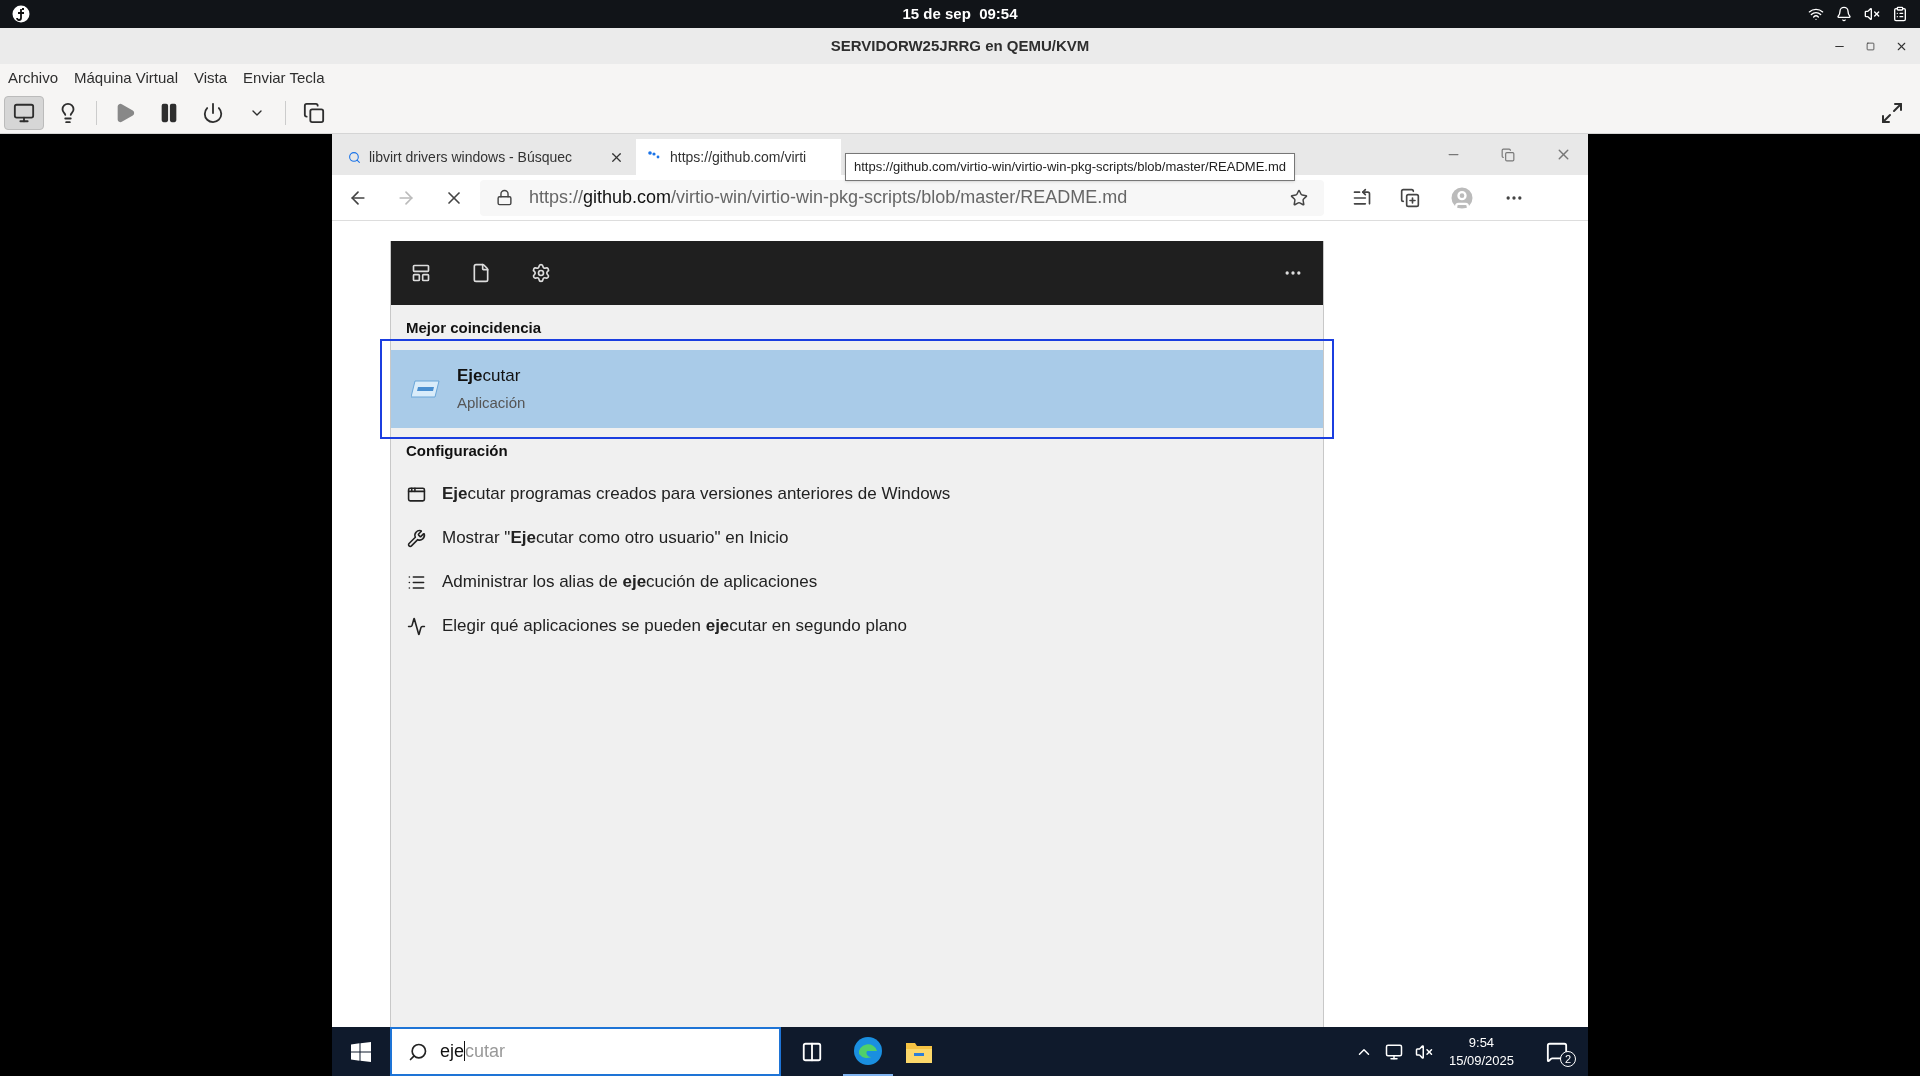  What do you see at coordinates (504, 197) in the screenshot?
I see `lock-icon` at bounding box center [504, 197].